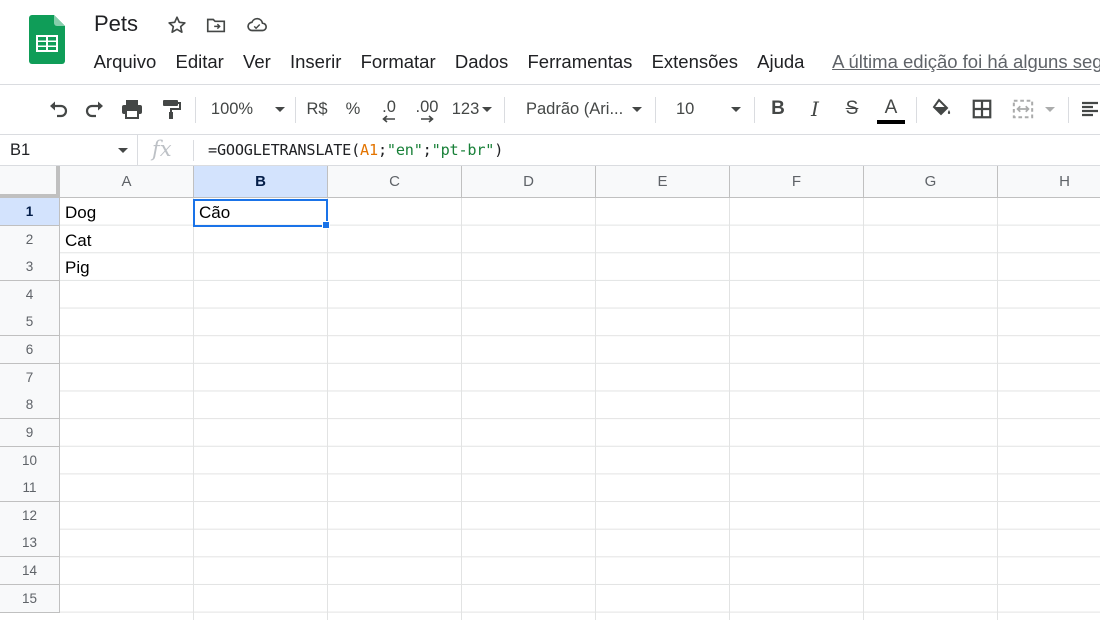 This screenshot has height=620, width=1100. What do you see at coordinates (30, 322) in the screenshot?
I see `row-header-5: 5` at bounding box center [30, 322].